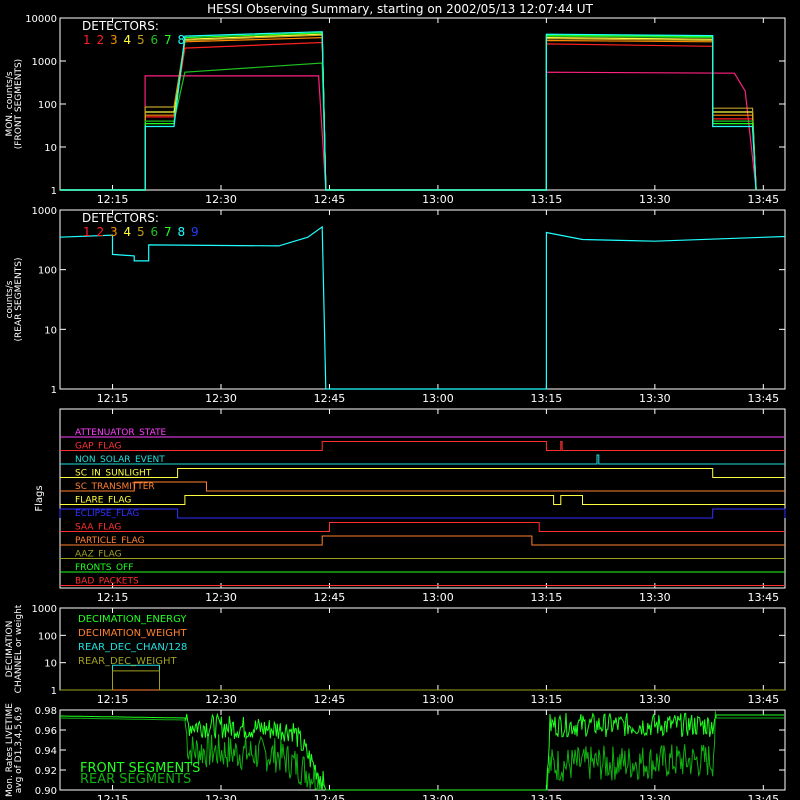 This screenshot has width=800, height=800. Describe the element at coordinates (41, 19) in the screenshot. I see `y-tick-label: 10000` at that location.